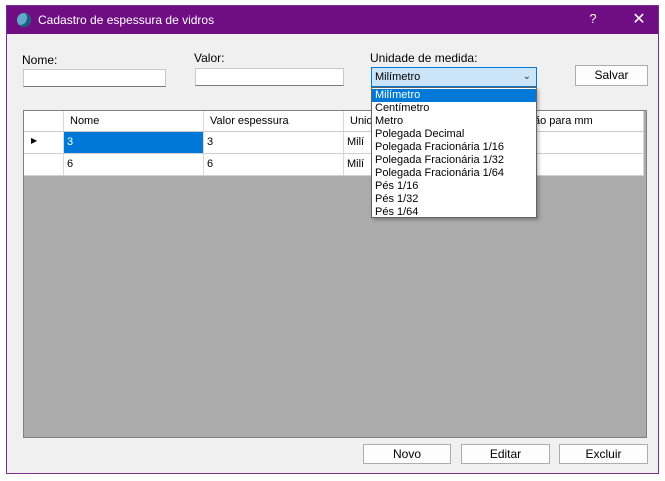  What do you see at coordinates (454, 77) in the screenshot?
I see `unidade-combobox: Milímetro ⌄` at bounding box center [454, 77].